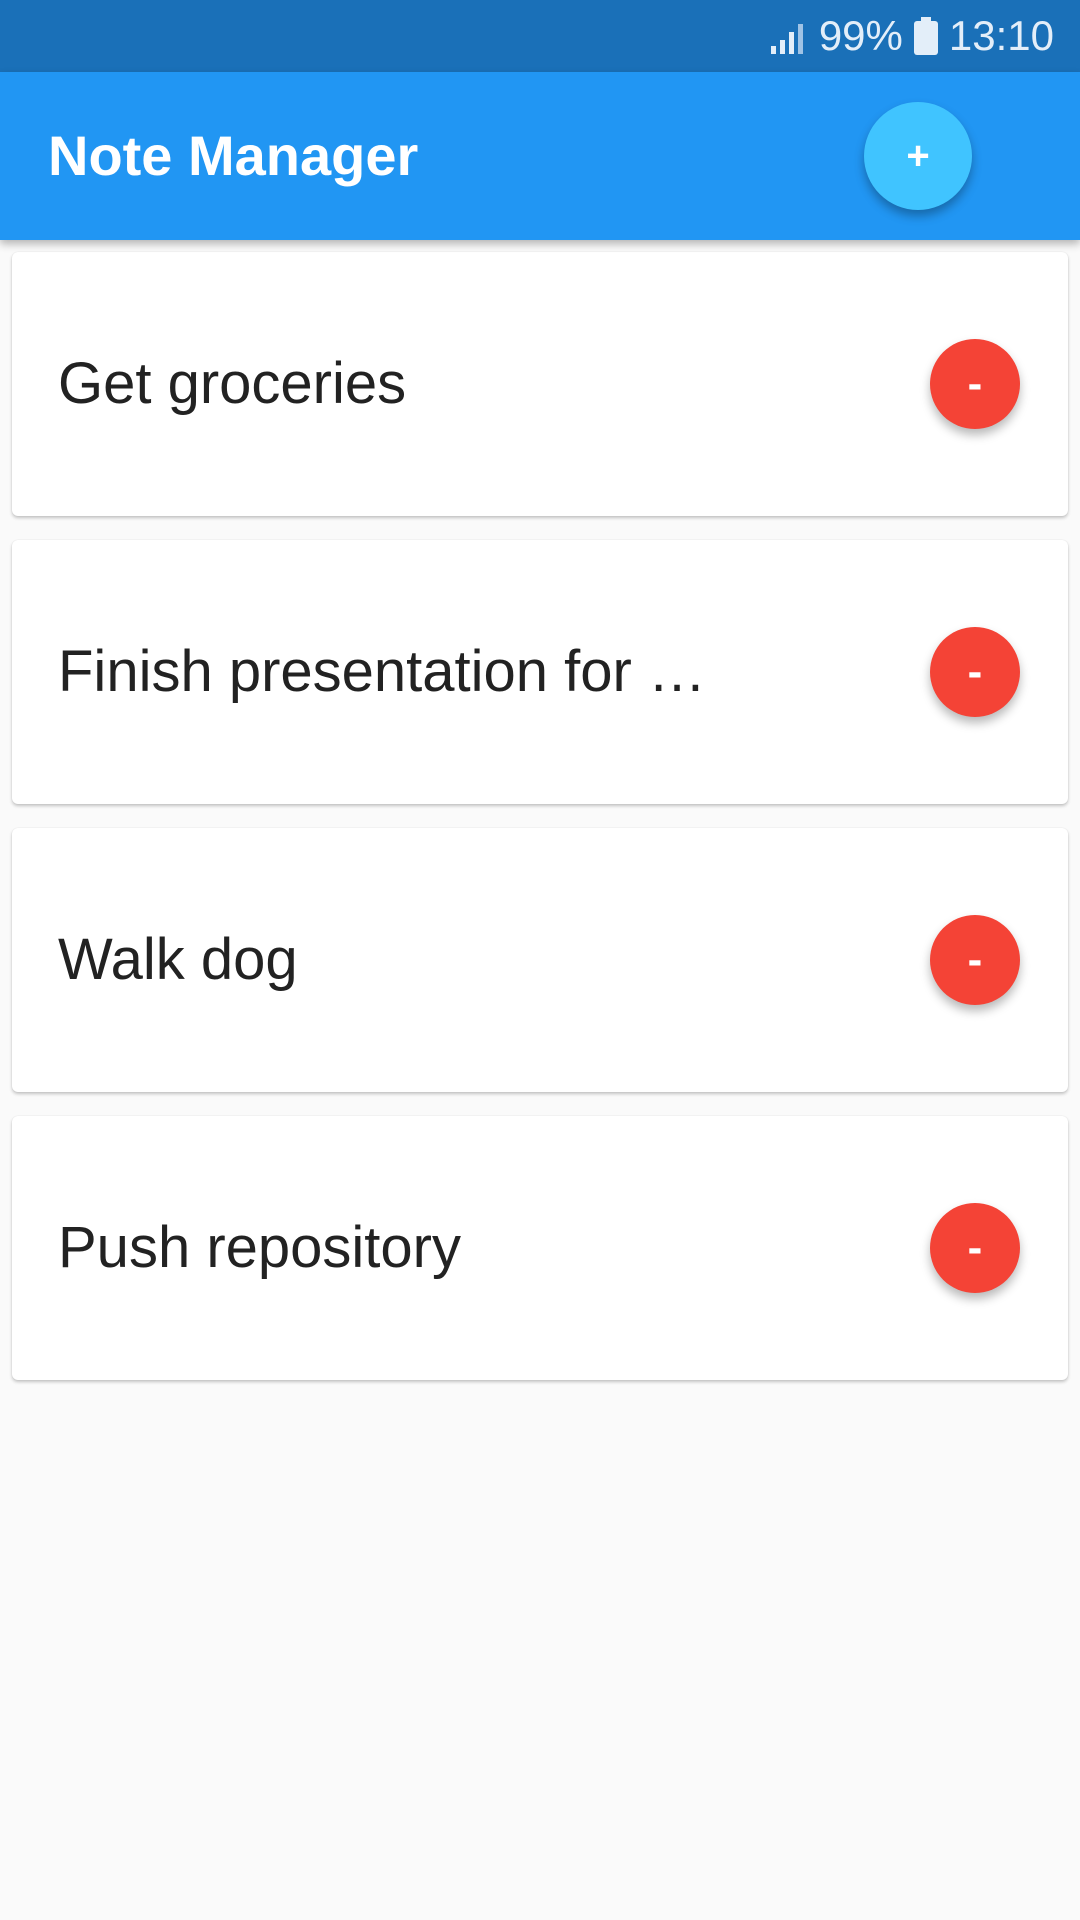 This screenshot has height=1920, width=1080. What do you see at coordinates (540, 36) in the screenshot?
I see `status-bar: 99% 13:10` at bounding box center [540, 36].